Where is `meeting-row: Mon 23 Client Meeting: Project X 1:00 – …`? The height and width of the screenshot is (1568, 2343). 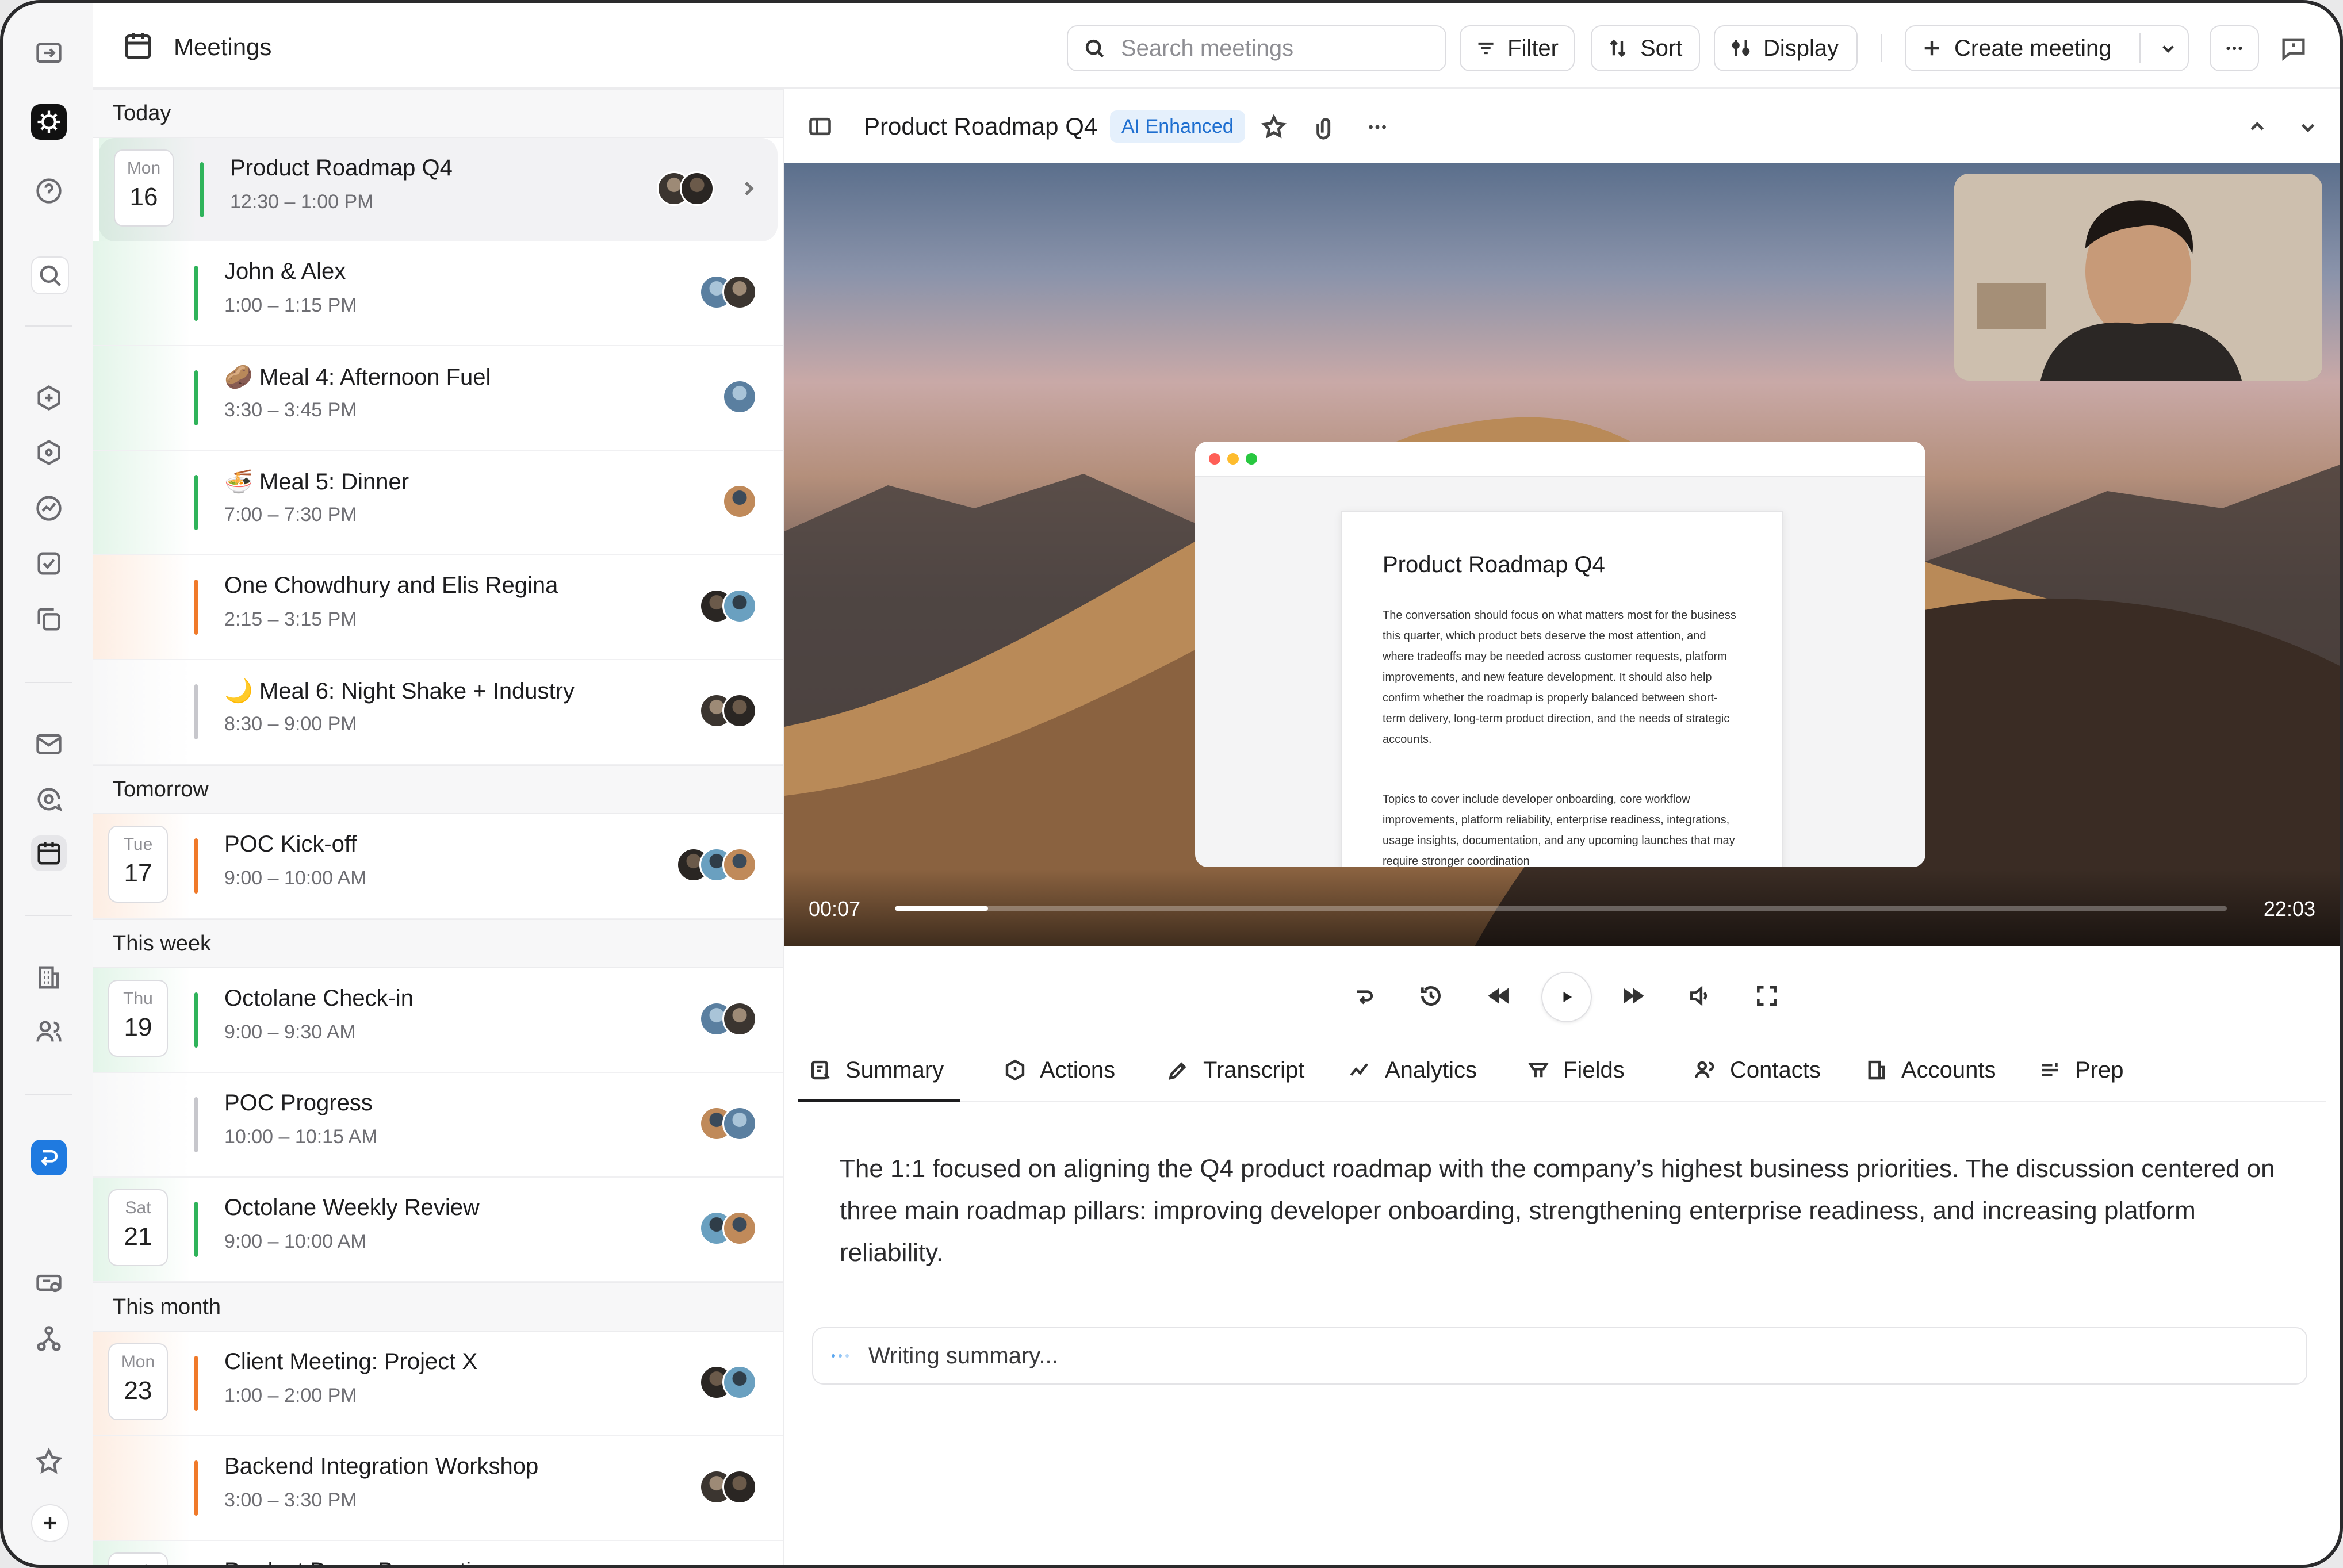 meeting-row: Mon 23 Client Meeting: Project X 1:00 – … is located at coordinates (438, 1384).